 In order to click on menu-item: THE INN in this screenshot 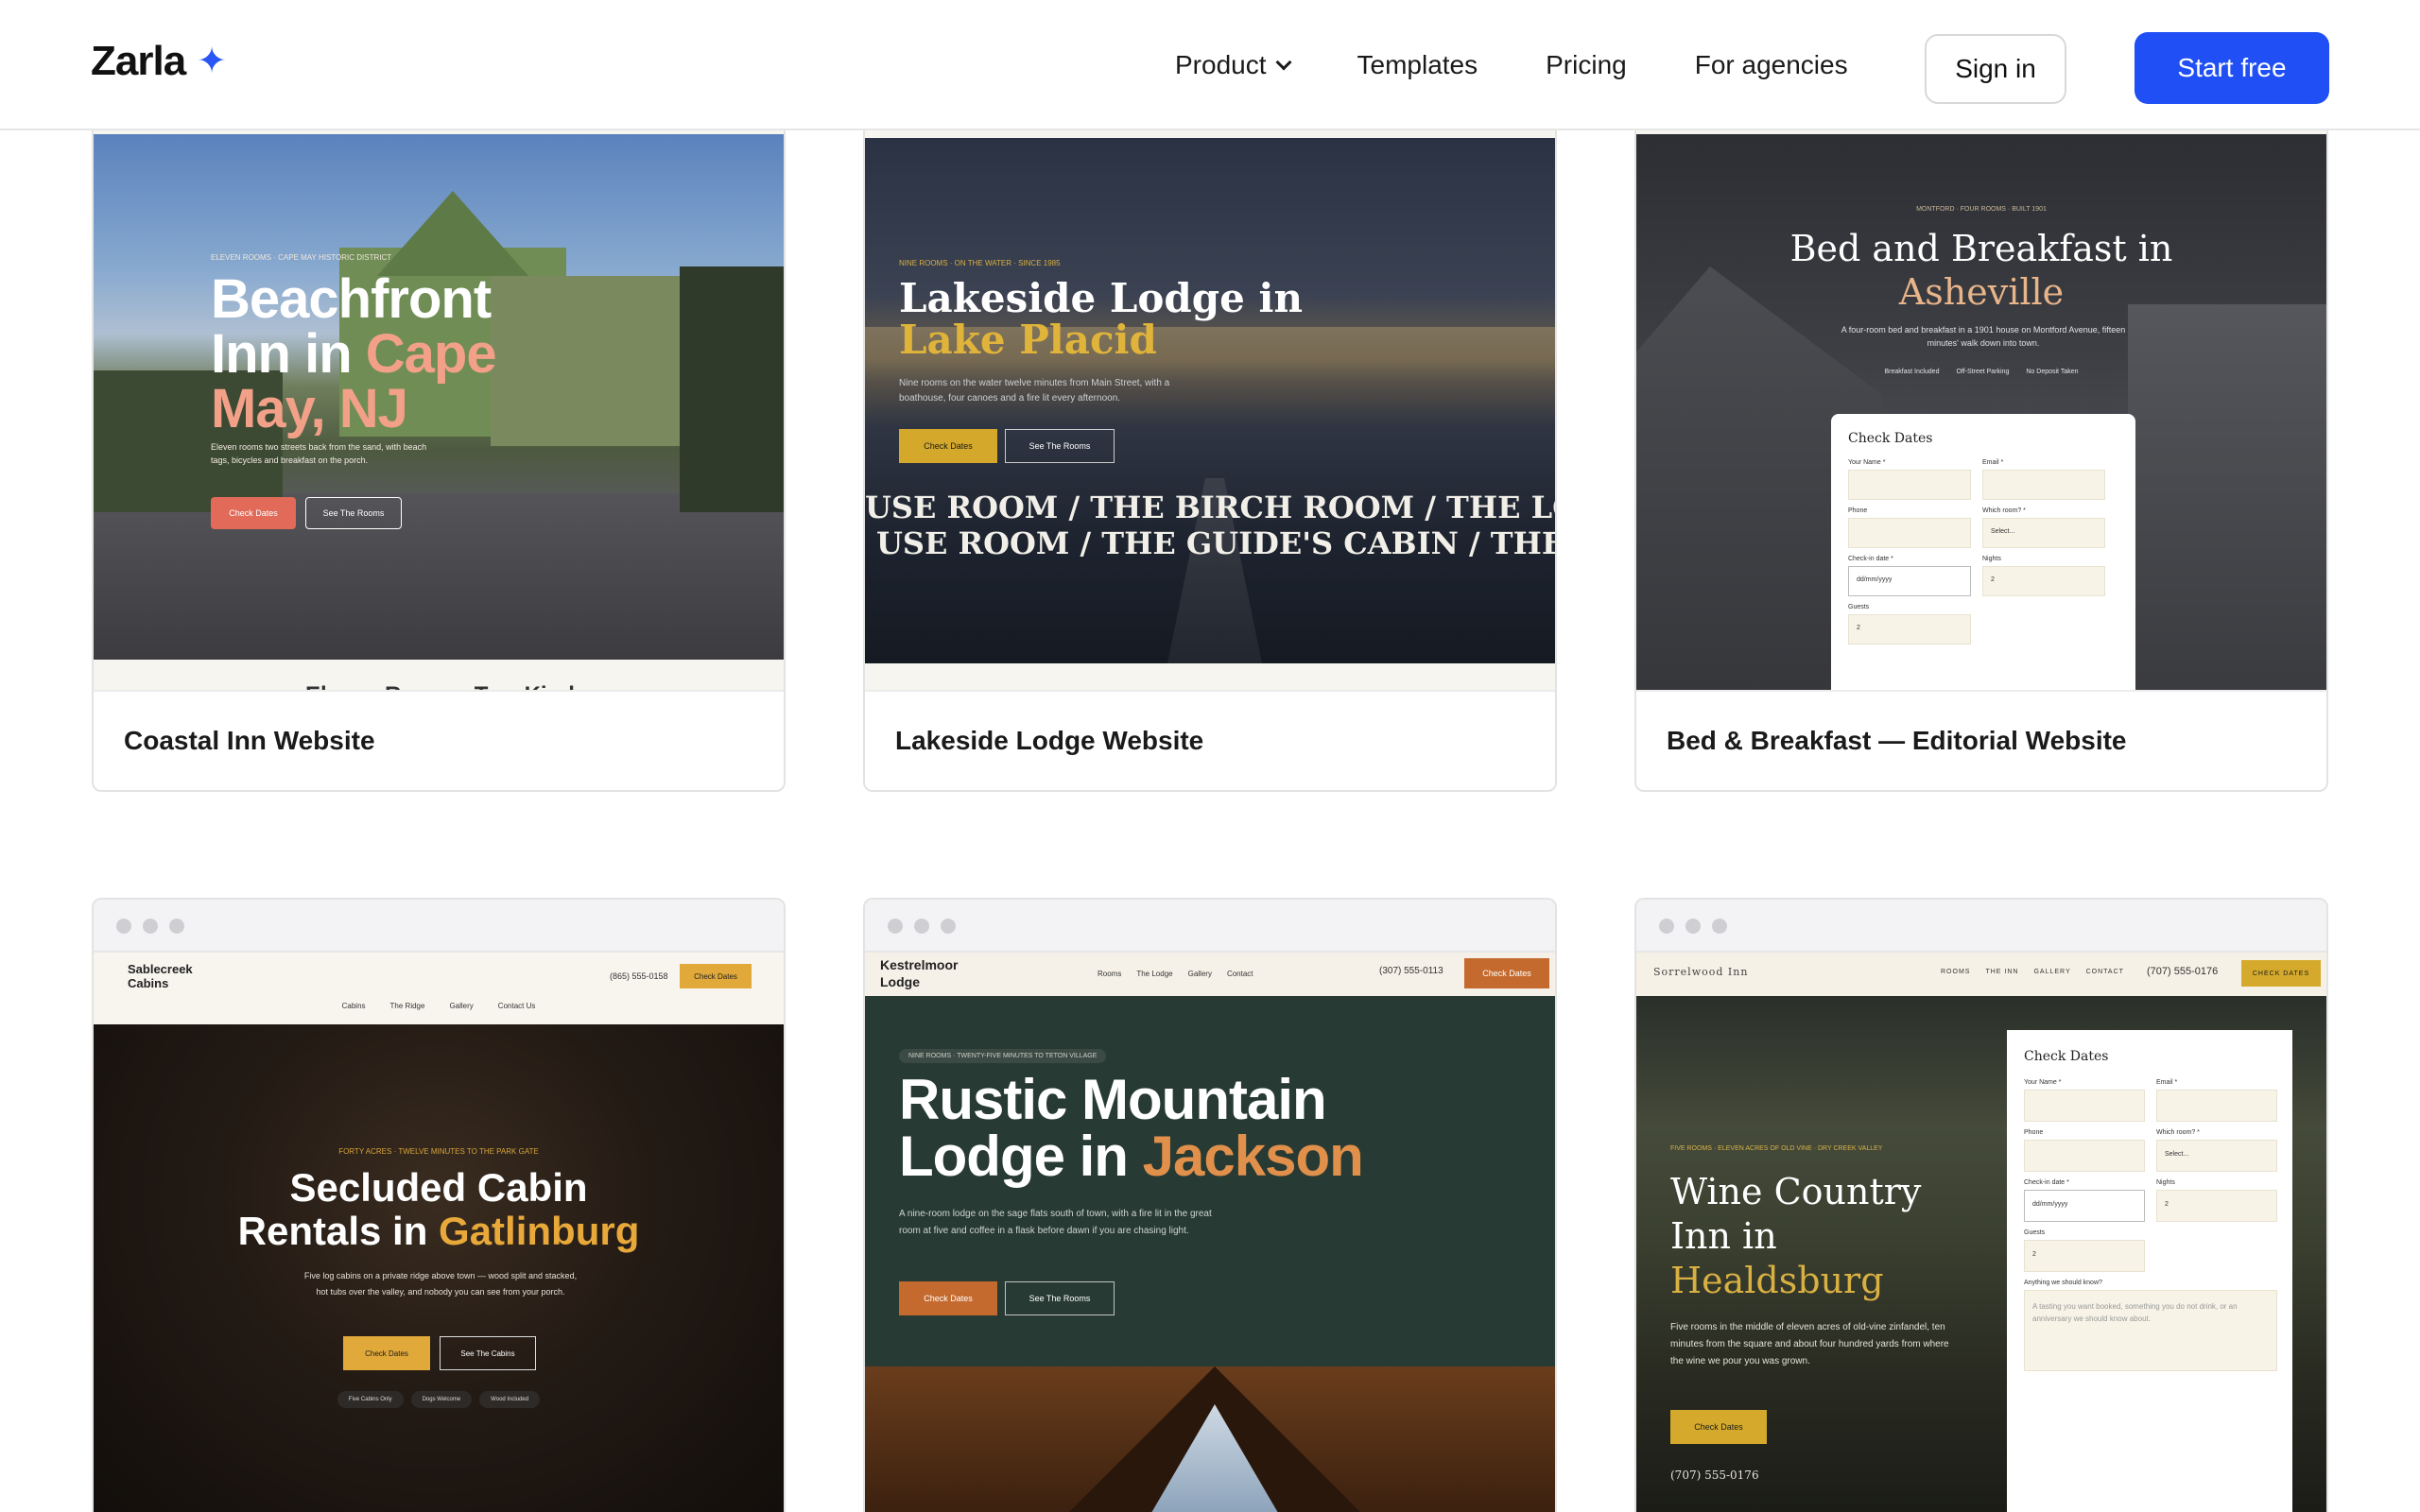, I will do `click(2001, 972)`.